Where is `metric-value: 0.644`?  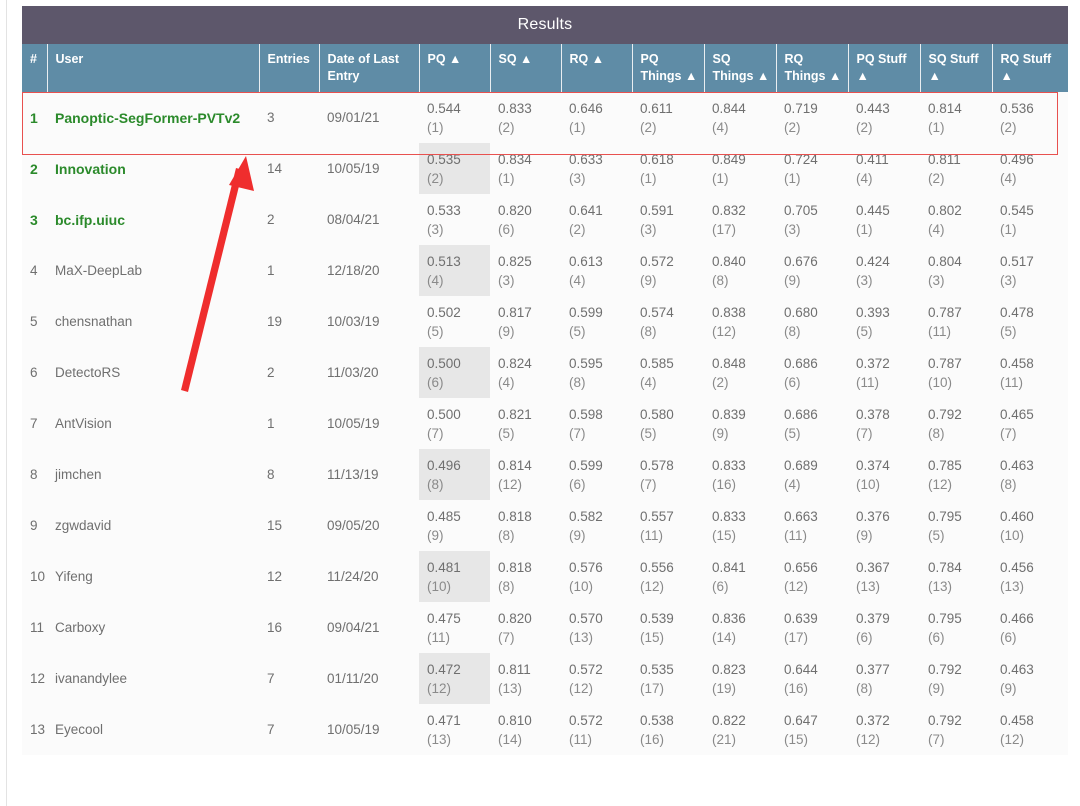
metric-value: 0.644 is located at coordinates (801, 669).